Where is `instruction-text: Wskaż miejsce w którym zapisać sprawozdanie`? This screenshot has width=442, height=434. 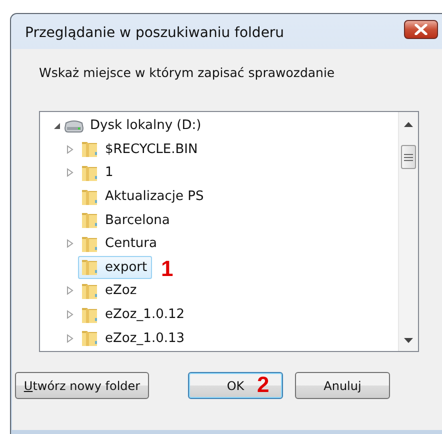 instruction-text: Wskaż miejsce w którym zapisać sprawozdanie is located at coordinates (187, 73).